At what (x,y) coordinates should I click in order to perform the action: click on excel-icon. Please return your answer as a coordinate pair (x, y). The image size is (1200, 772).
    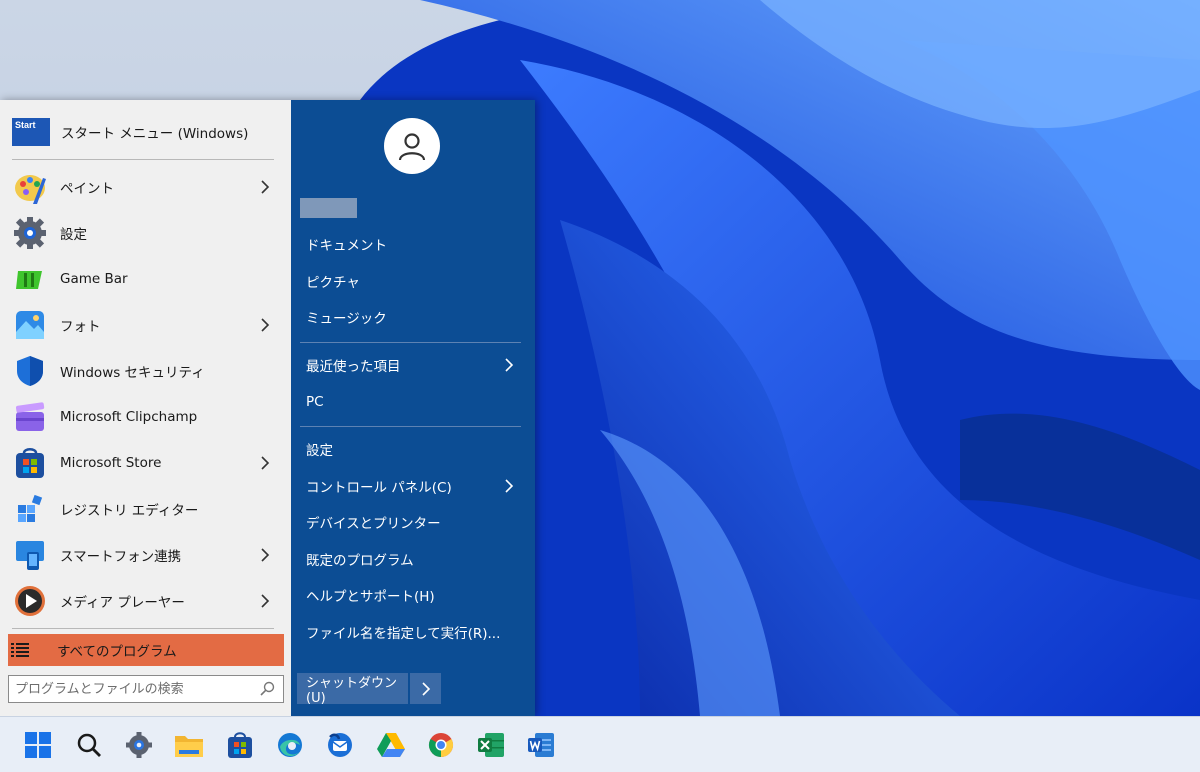
    Looking at the image, I should click on (491, 745).